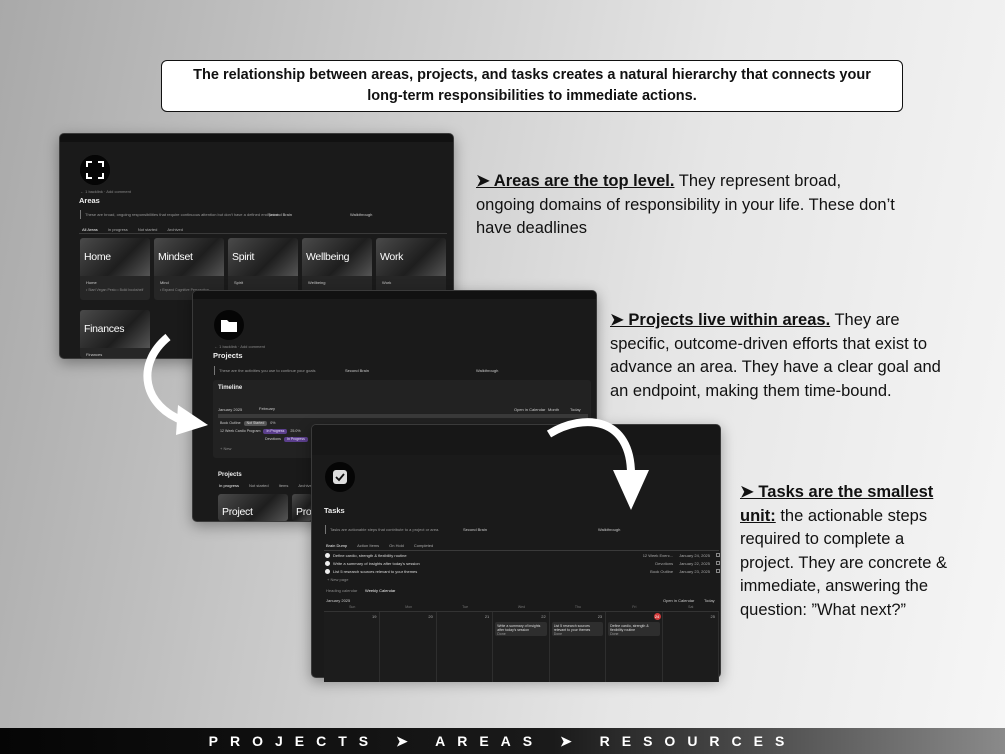 The height and width of the screenshot is (754, 1005). I want to click on areas-link-second-brain: Second Brain, so click(280, 214).